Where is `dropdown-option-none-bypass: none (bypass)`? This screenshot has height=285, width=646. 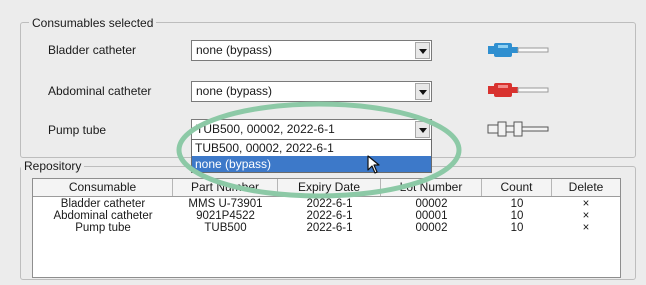 dropdown-option-none-bypass: none (bypass) is located at coordinates (311, 164).